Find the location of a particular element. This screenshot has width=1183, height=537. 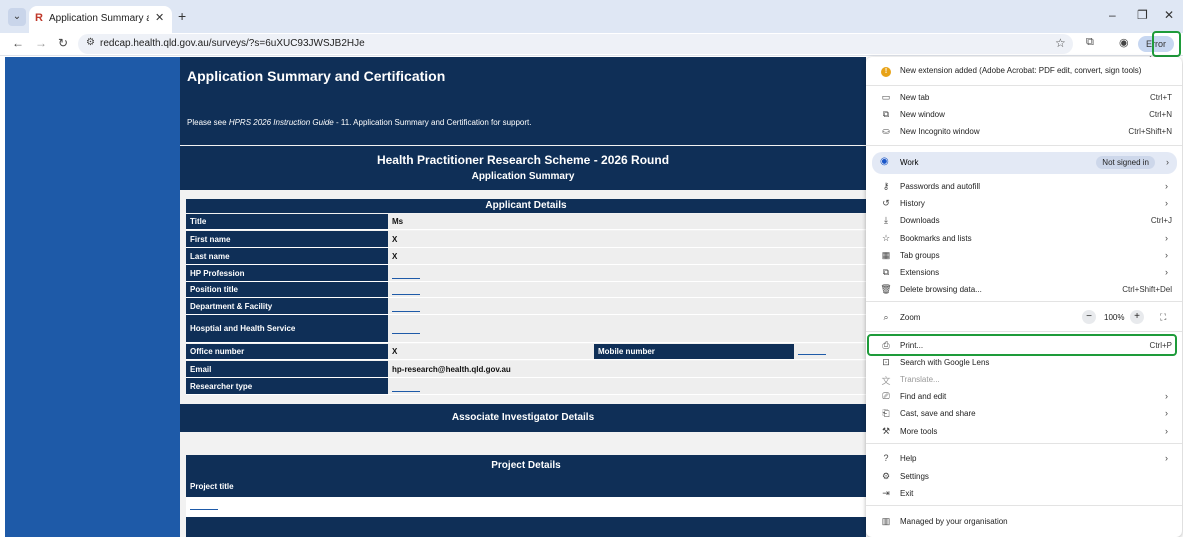

row-label: Hosptial and Health Service is located at coordinates (287, 328).